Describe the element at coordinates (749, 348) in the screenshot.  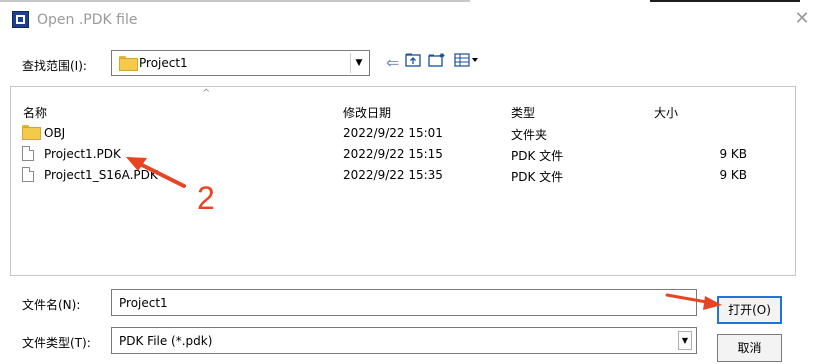
I see `cancel-button: 取消` at that location.